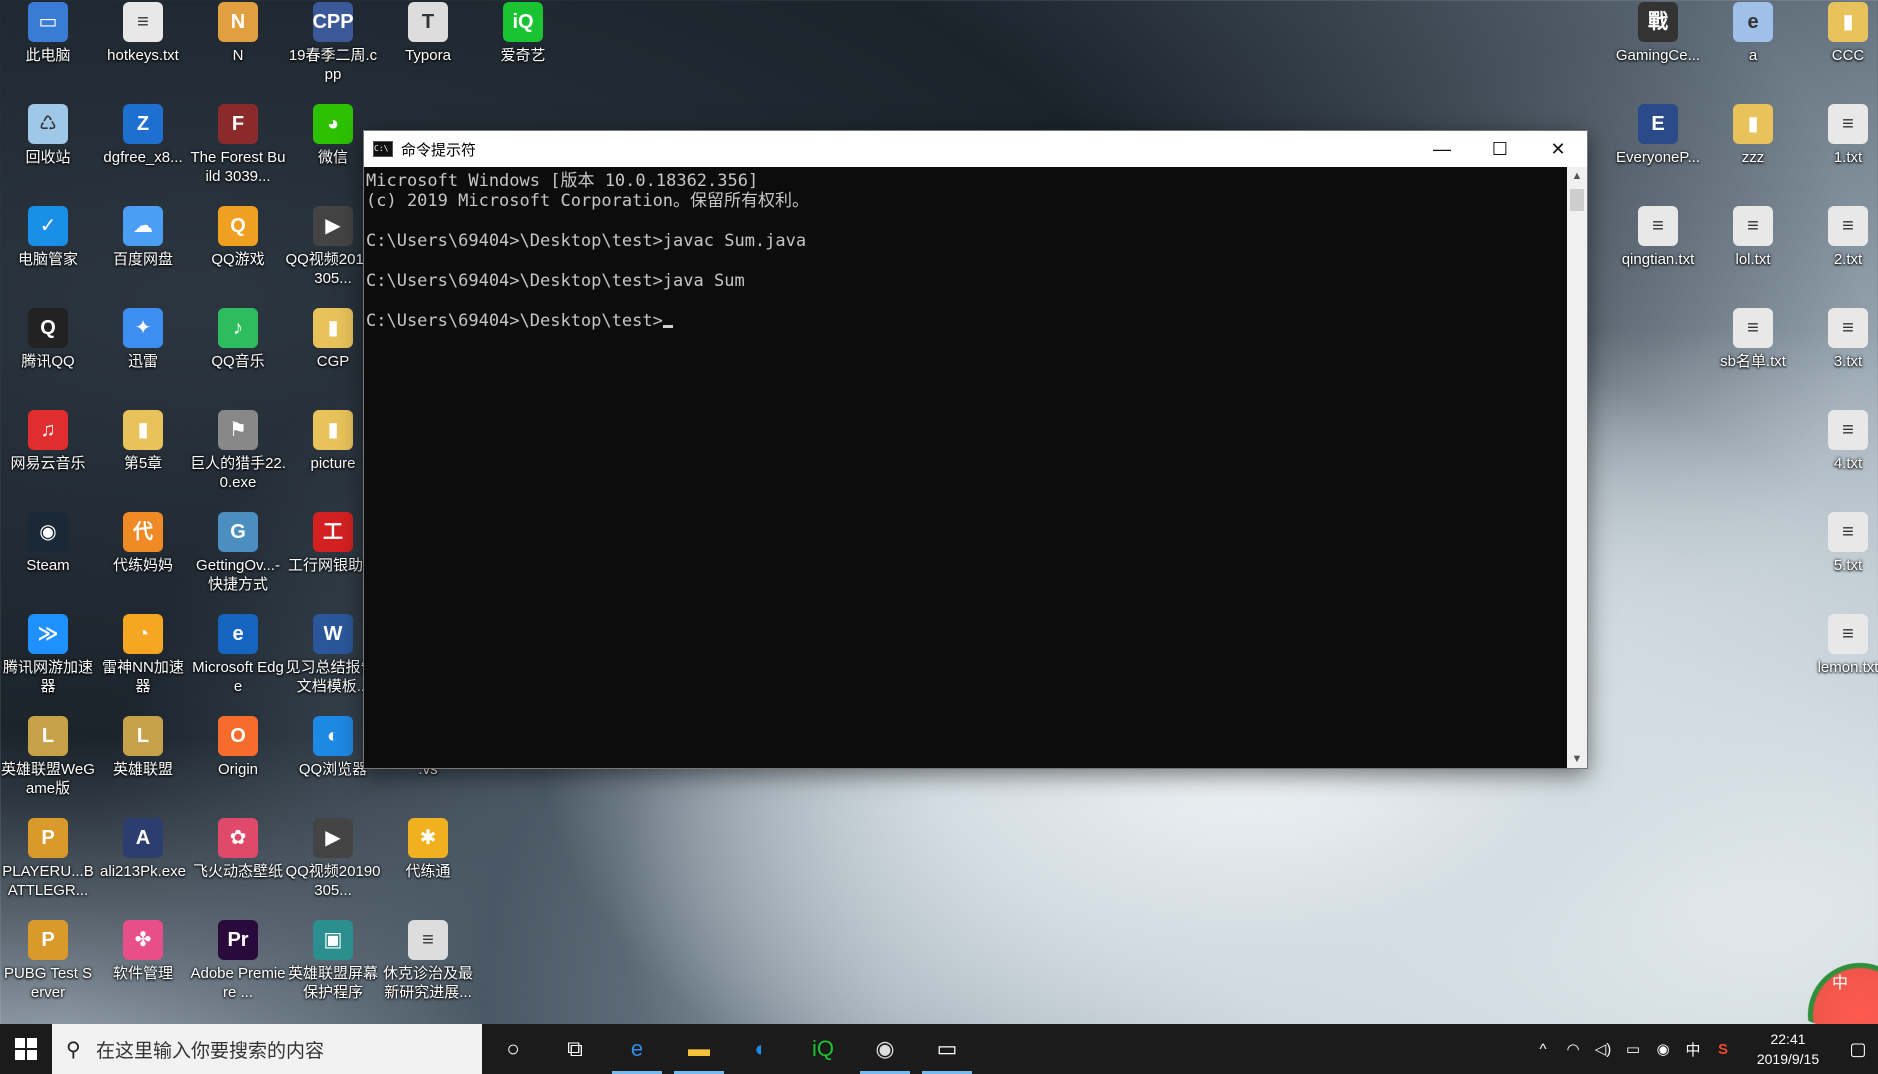 Image resolution: width=1878 pixels, height=1074 pixels. Describe the element at coordinates (975, 149) in the screenshot. I see `cmd-titlebar: C:\ 命令提示符 — ☐ ✕` at that location.